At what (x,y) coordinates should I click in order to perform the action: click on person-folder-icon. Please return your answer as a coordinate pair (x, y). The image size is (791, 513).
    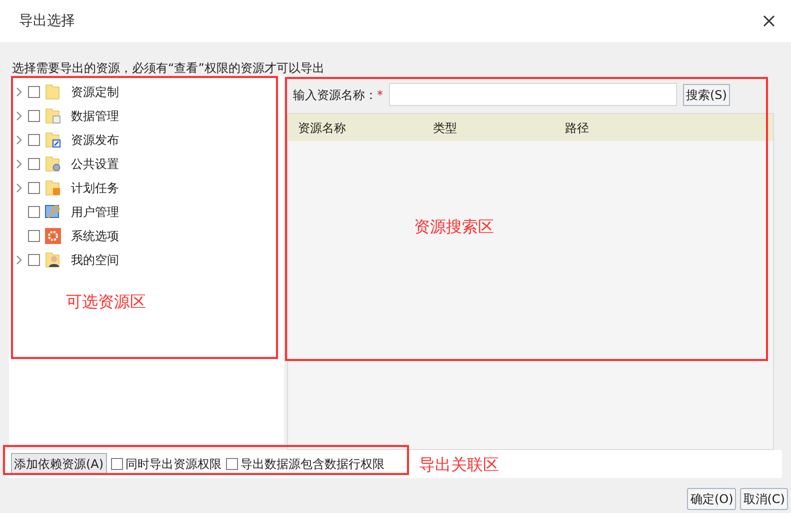
    Looking at the image, I should click on (53, 260).